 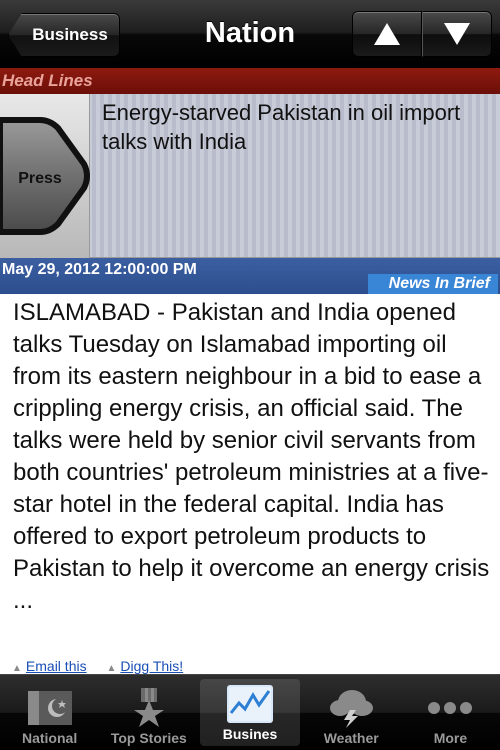 I want to click on tab-weather: Weather, so click(x=351, y=712).